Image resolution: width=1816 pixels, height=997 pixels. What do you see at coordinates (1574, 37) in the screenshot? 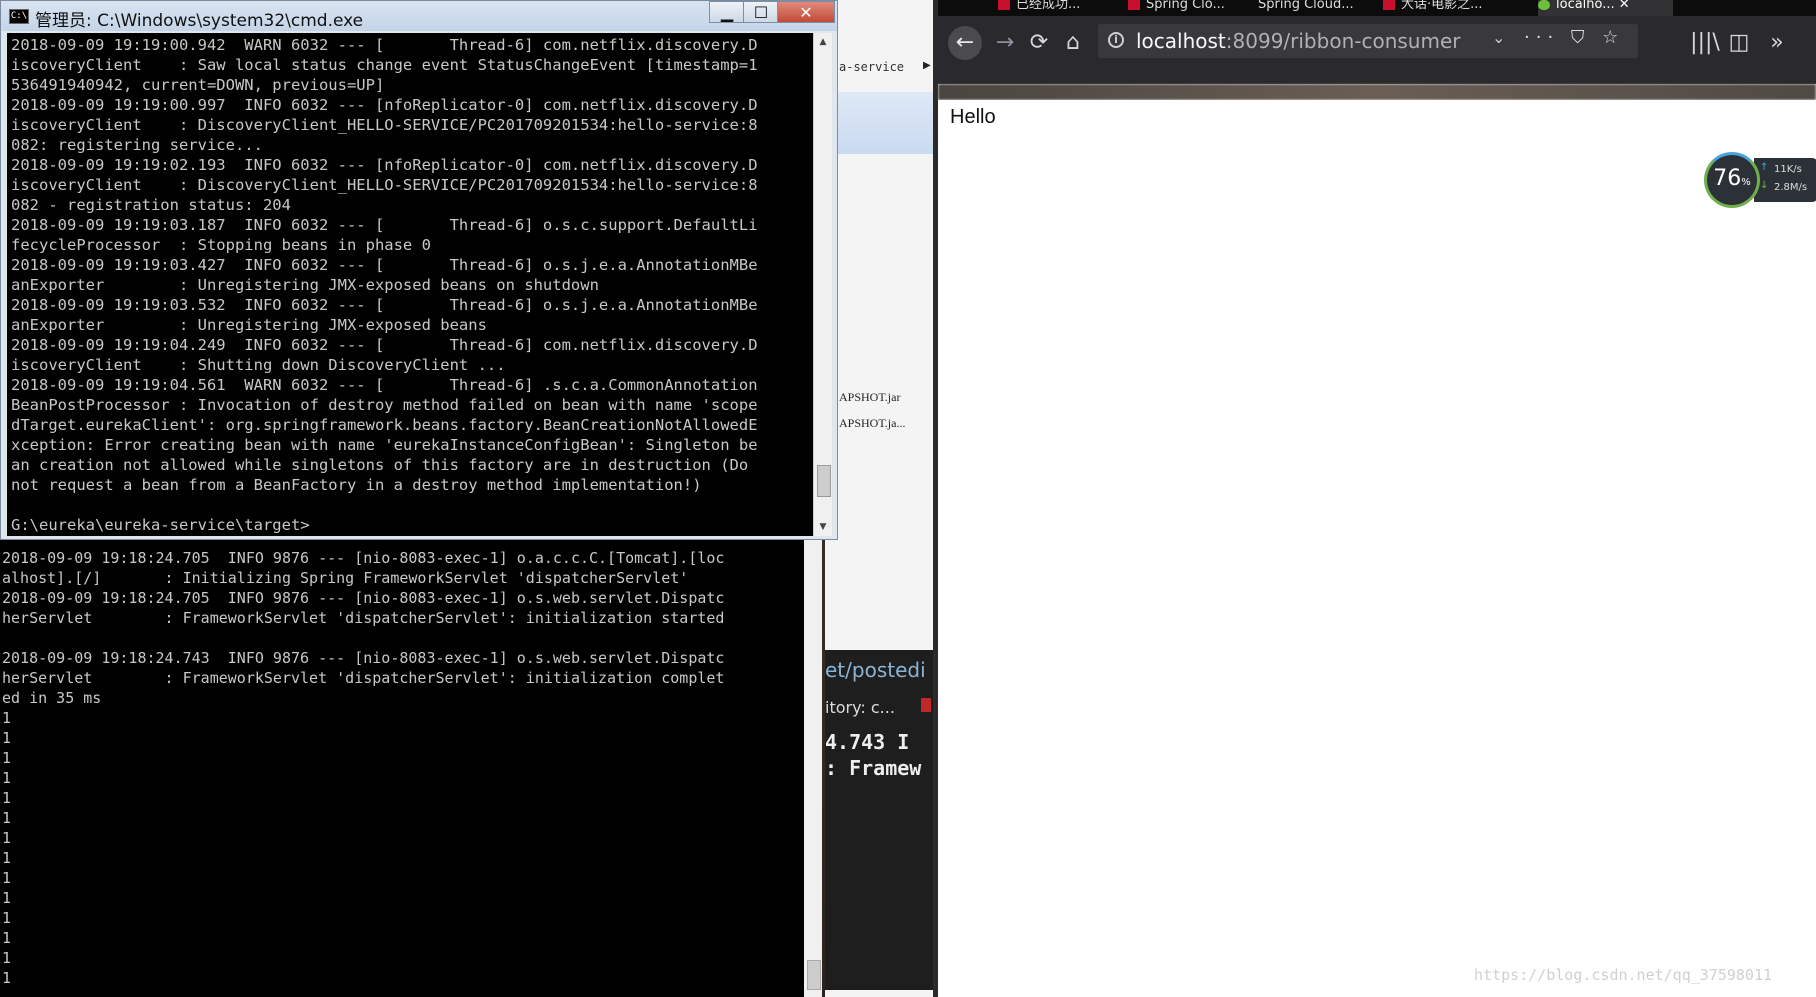
I see `page-actions-icon: ··· ⛉ ☆` at bounding box center [1574, 37].